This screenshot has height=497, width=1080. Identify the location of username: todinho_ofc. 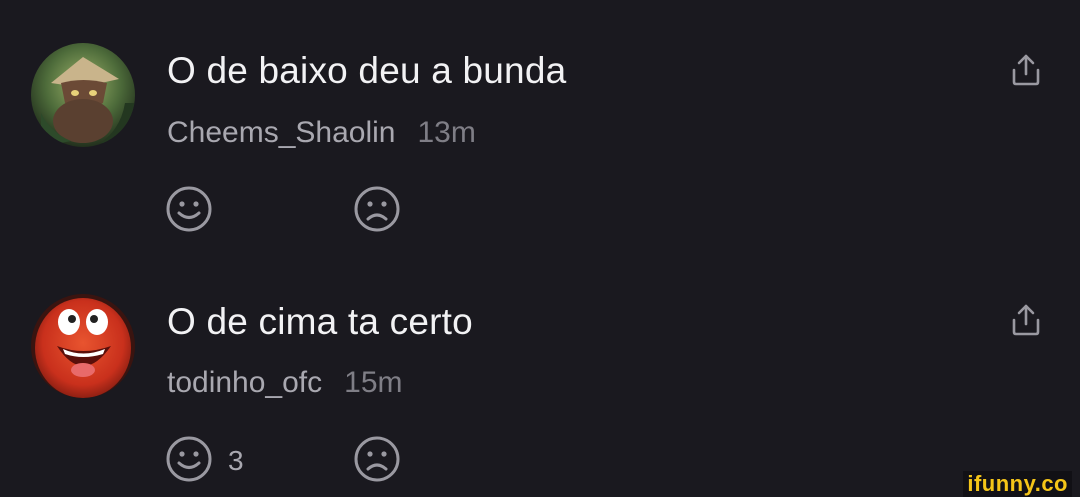
(244, 382).